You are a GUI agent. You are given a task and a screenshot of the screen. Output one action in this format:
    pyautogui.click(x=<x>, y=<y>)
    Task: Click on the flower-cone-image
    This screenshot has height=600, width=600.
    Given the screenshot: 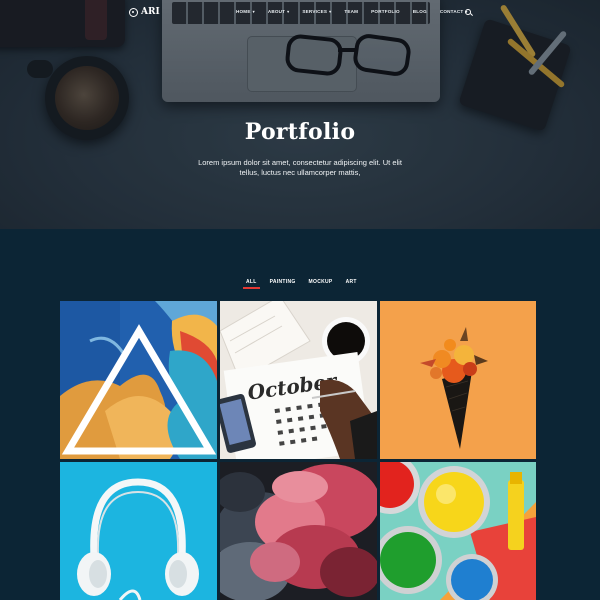 What is the action you would take?
    pyautogui.click(x=458, y=380)
    